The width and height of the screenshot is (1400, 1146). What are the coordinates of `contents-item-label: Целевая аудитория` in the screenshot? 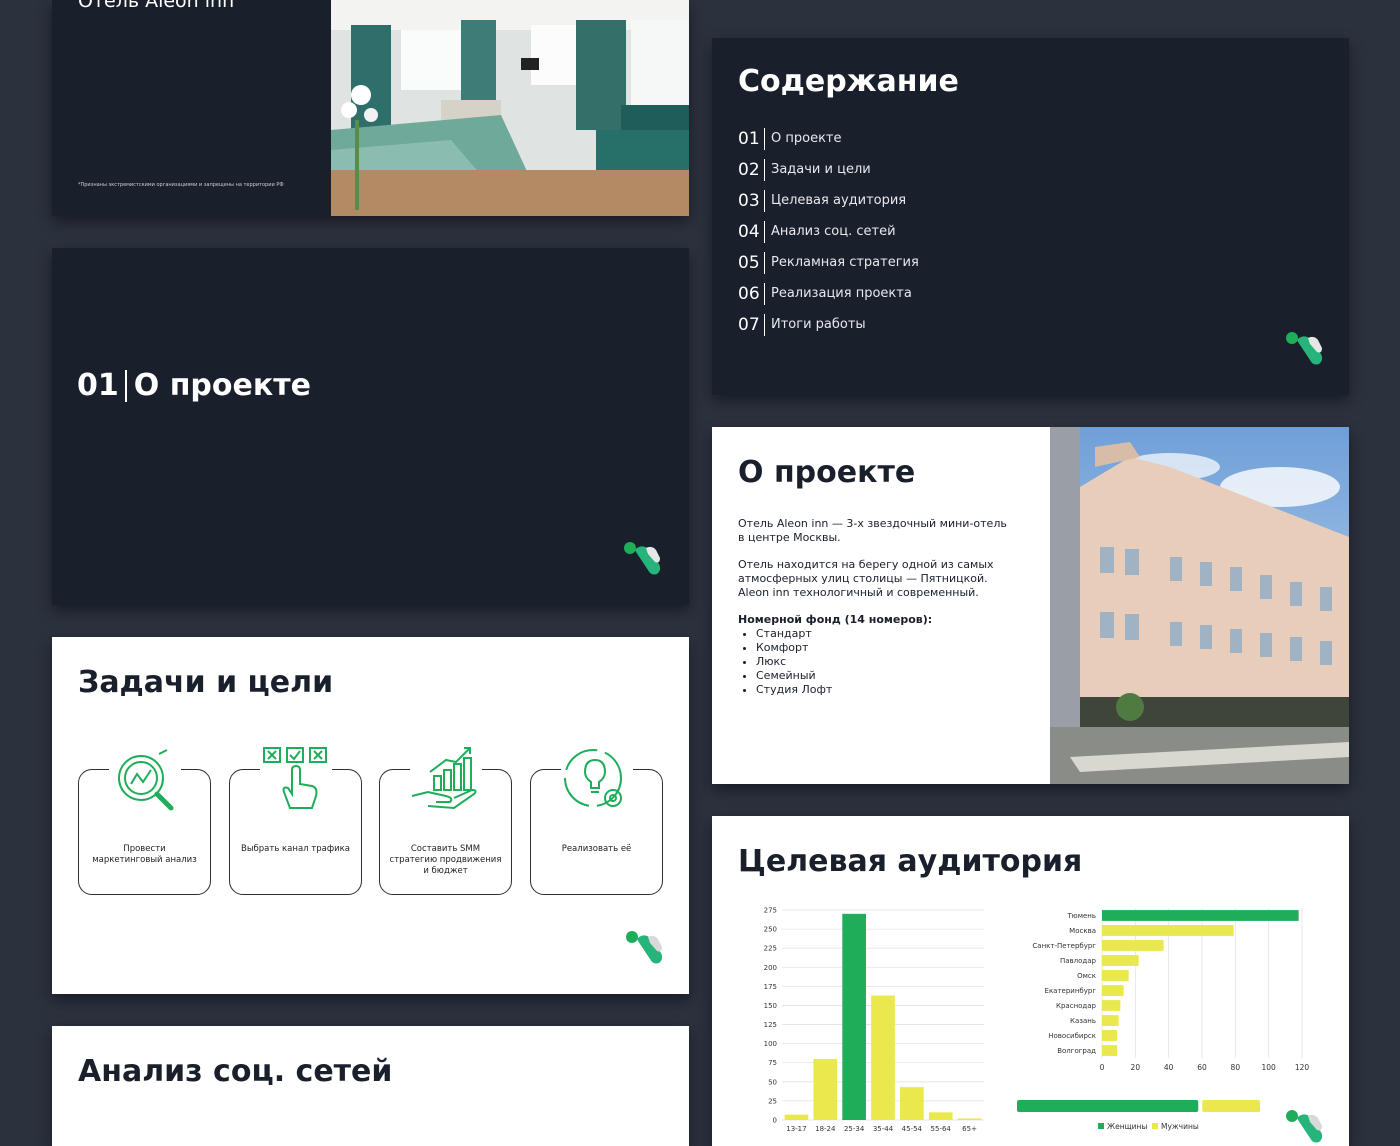 It's located at (839, 200).